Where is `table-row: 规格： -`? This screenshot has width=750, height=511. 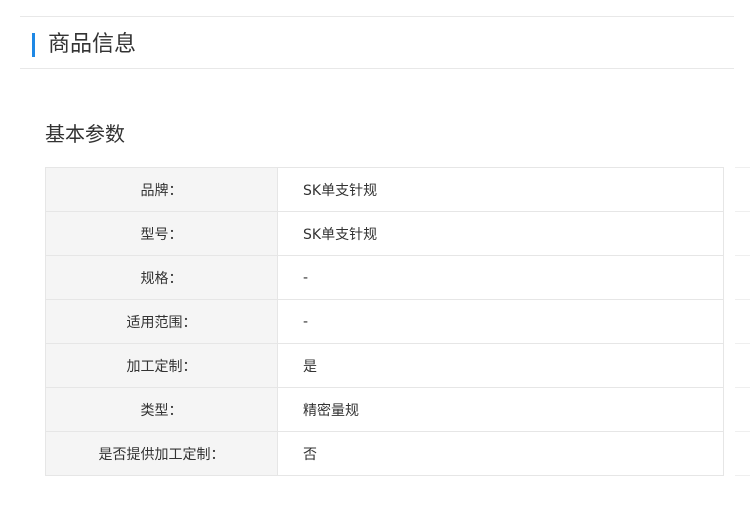
table-row: 规格： - is located at coordinates (384, 277).